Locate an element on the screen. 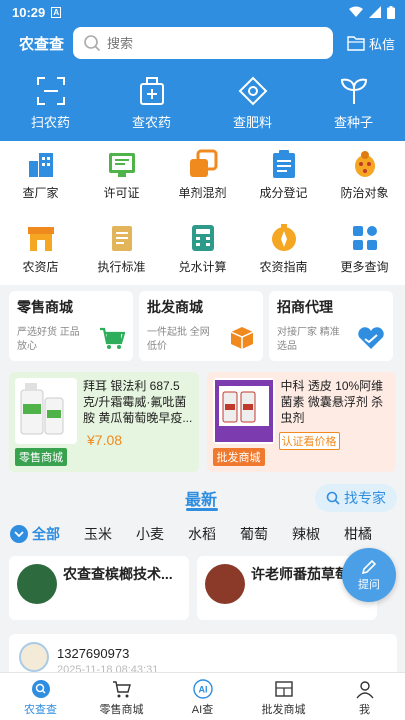  search-box is located at coordinates (203, 43).